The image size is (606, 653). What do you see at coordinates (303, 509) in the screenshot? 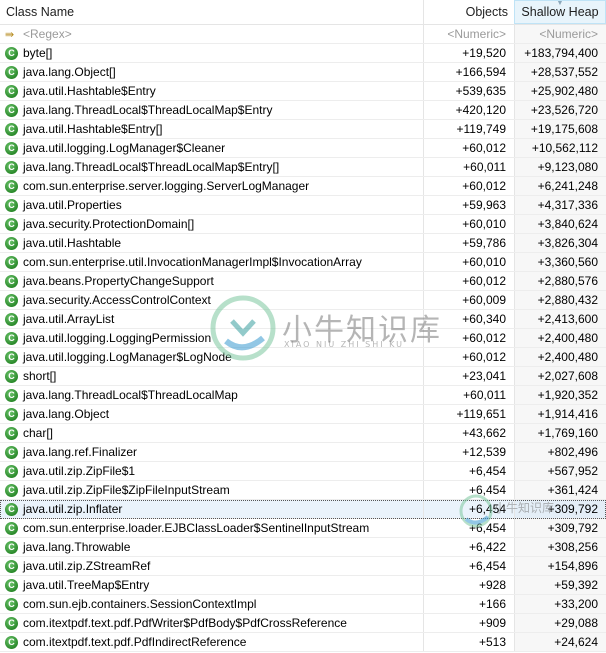
I see `table-row: Cjava.util.zip.Inflater +6,454 +309,792` at bounding box center [303, 509].